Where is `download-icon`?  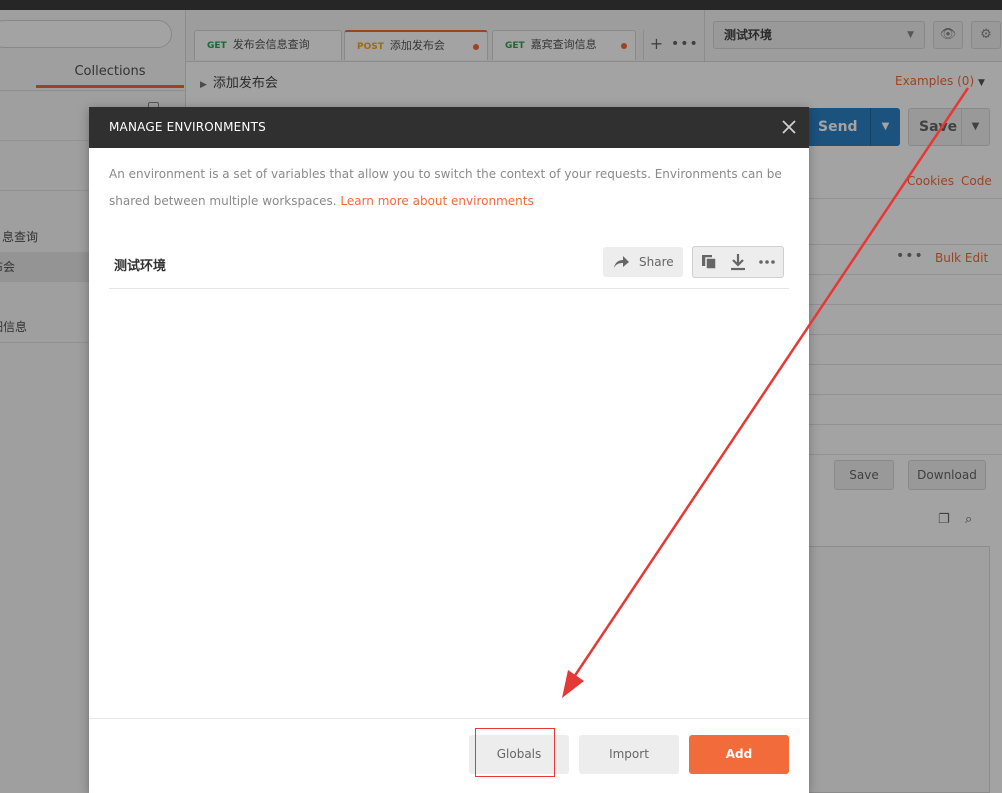
download-icon is located at coordinates (738, 262).